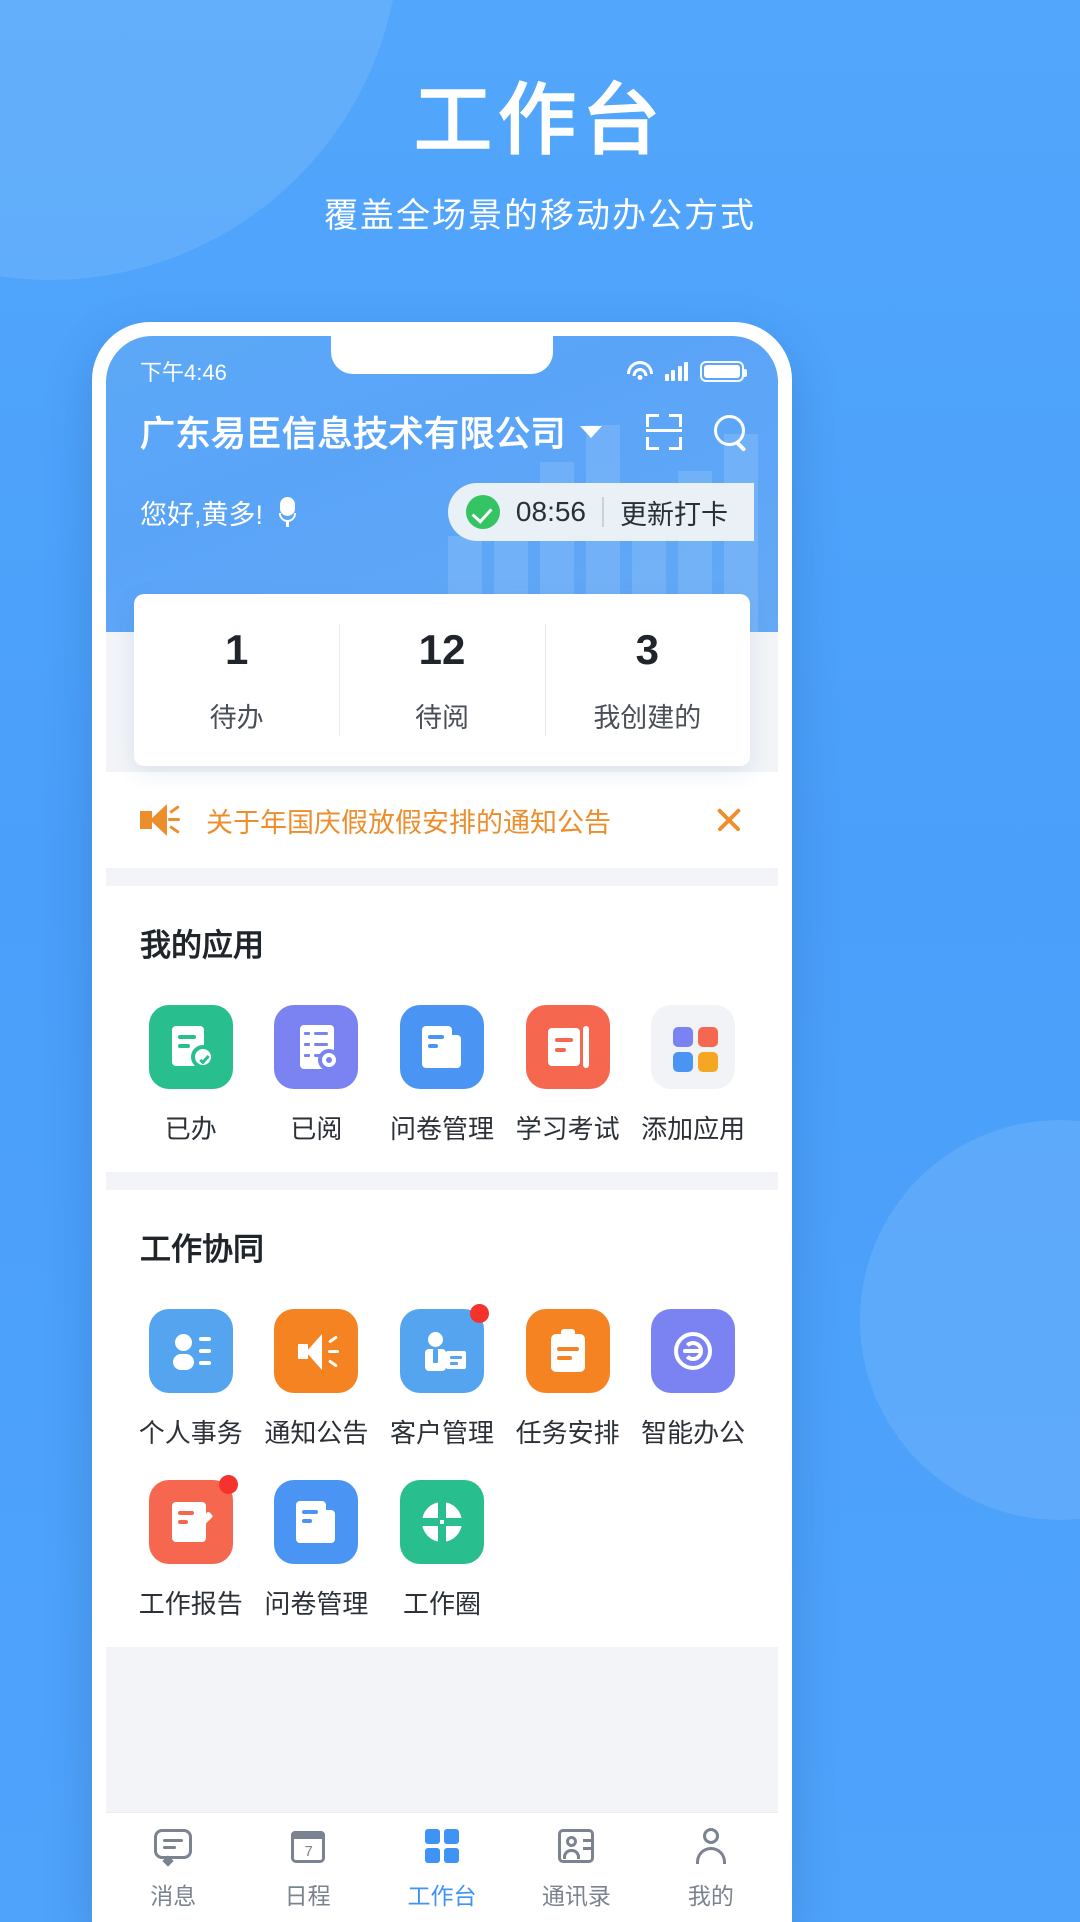 The width and height of the screenshot is (1080, 1922). I want to click on clock-in-pill: 08:56 更新打卡, so click(600, 512).